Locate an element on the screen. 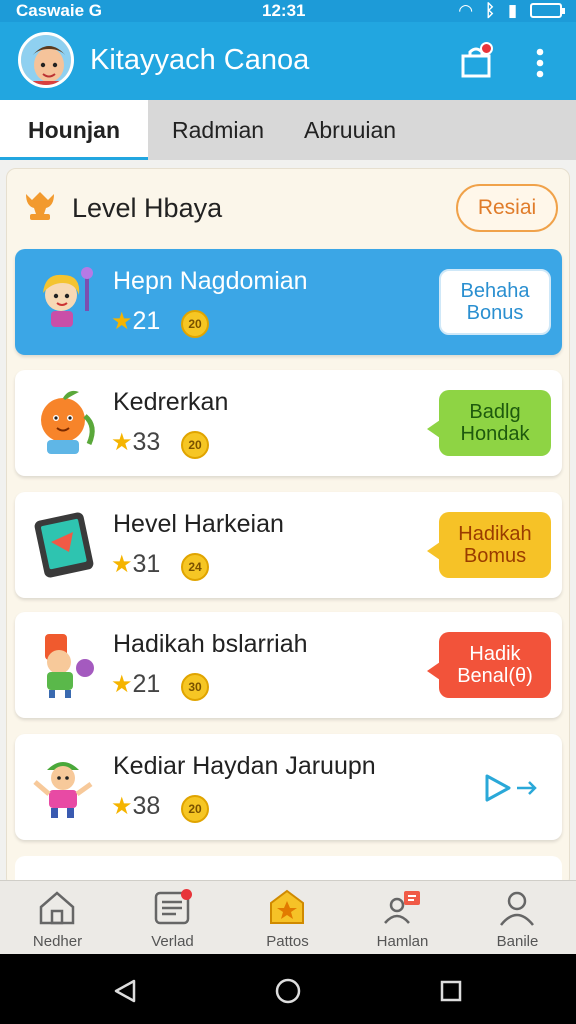  trophy-icon is located at coordinates (40, 206).